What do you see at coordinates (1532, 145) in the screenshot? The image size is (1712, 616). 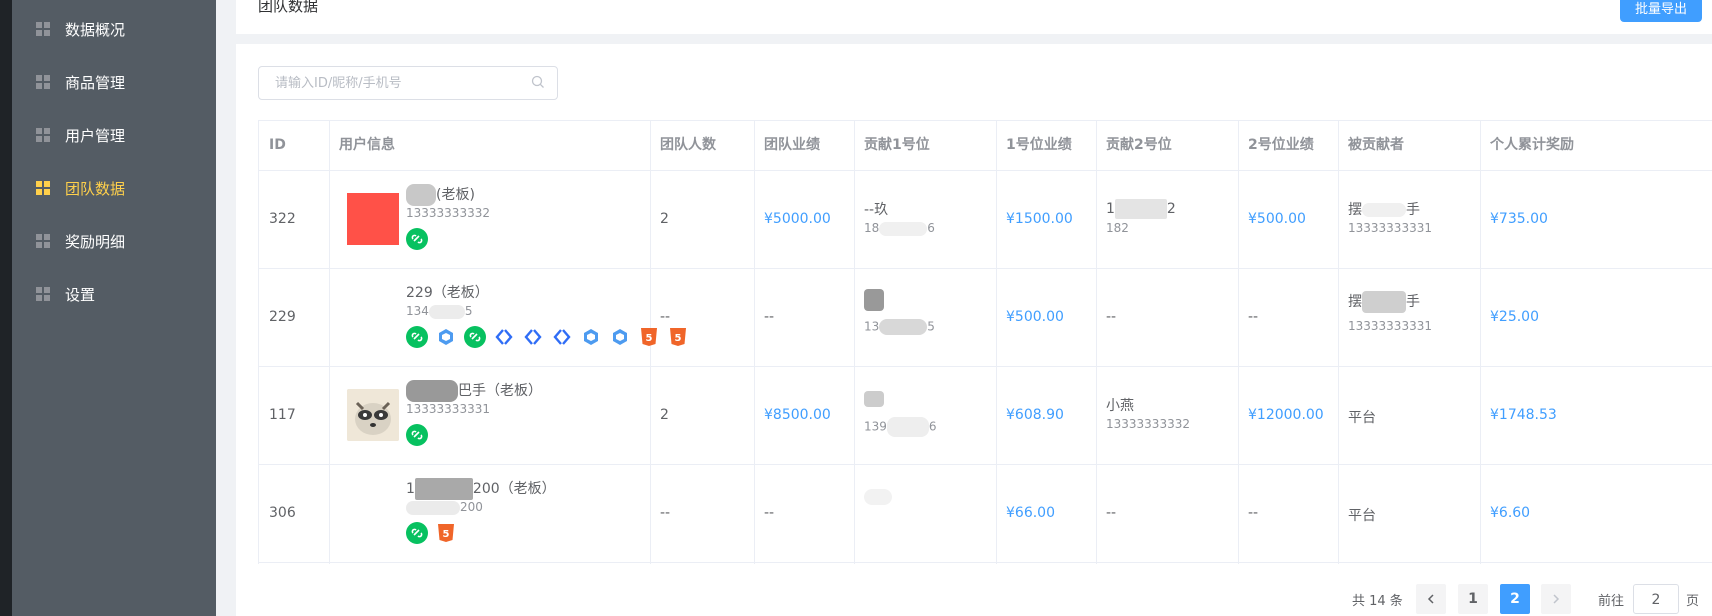 I see `col-header-reward: 个人累计奖励` at bounding box center [1532, 145].